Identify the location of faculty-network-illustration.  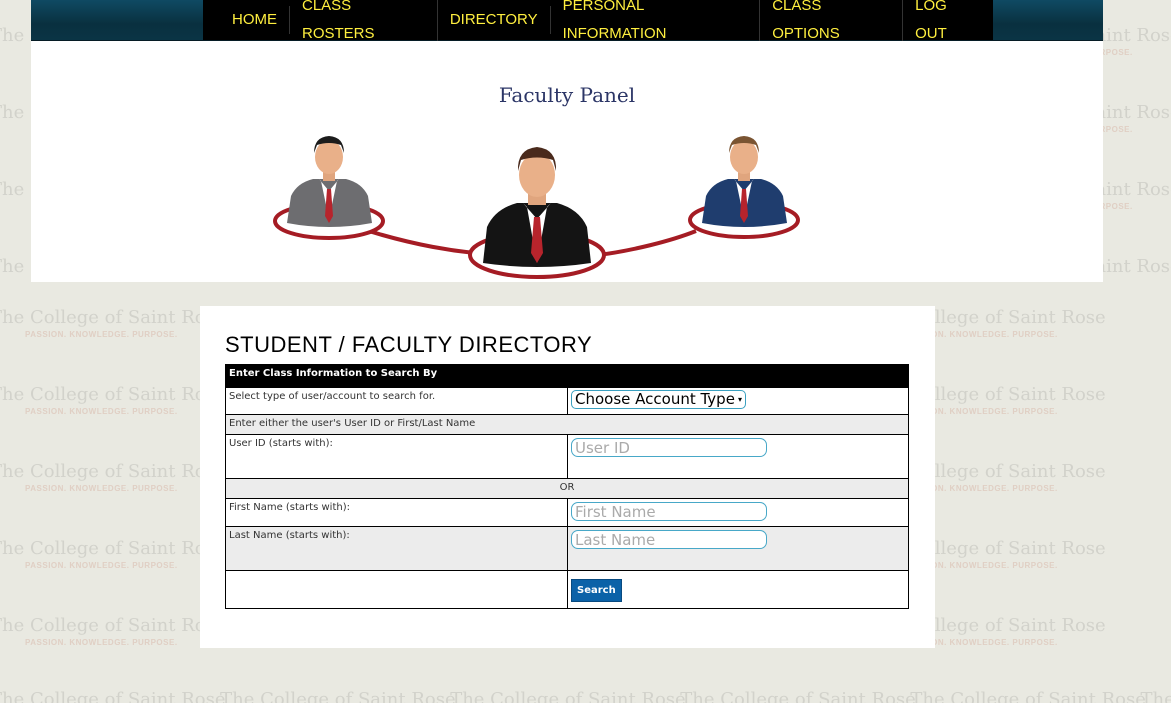
(536, 207).